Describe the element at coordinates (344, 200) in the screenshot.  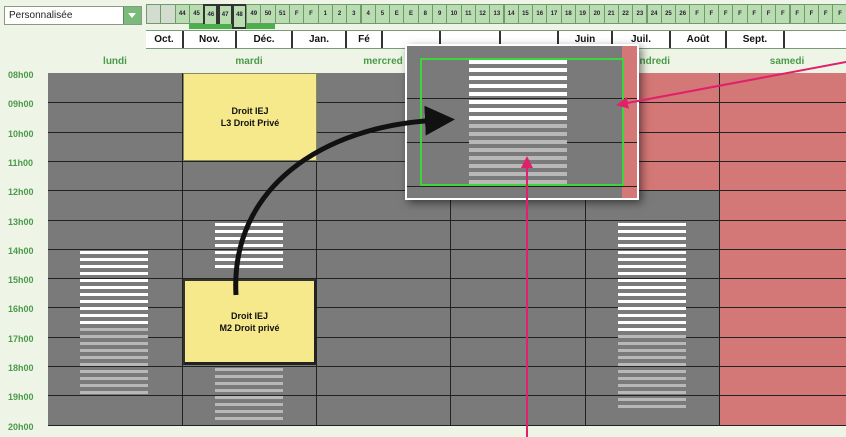
I see `drag-arrow` at that location.